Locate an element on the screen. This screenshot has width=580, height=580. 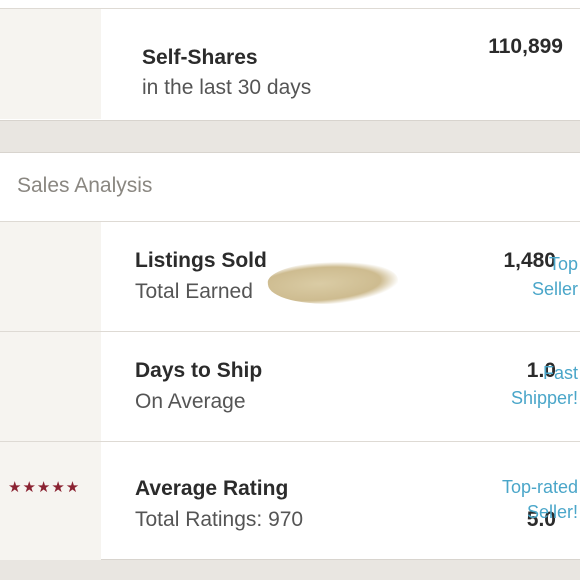
badge-line: Top is located at coordinates (563, 264).